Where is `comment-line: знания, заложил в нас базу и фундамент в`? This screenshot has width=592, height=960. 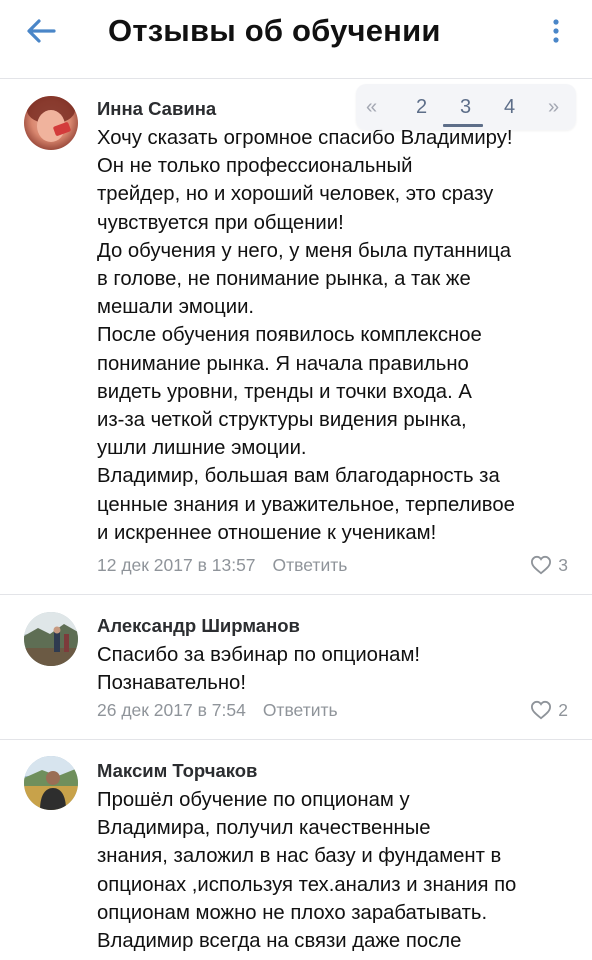
comment-line: знания, заложил в нас базу и фундамент в is located at coordinates (299, 856).